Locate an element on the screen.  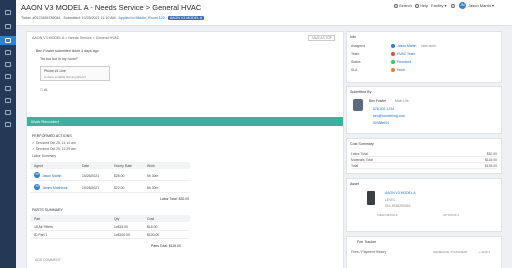
ticket-id: #0123456789044 is located at coordinates (46, 18).